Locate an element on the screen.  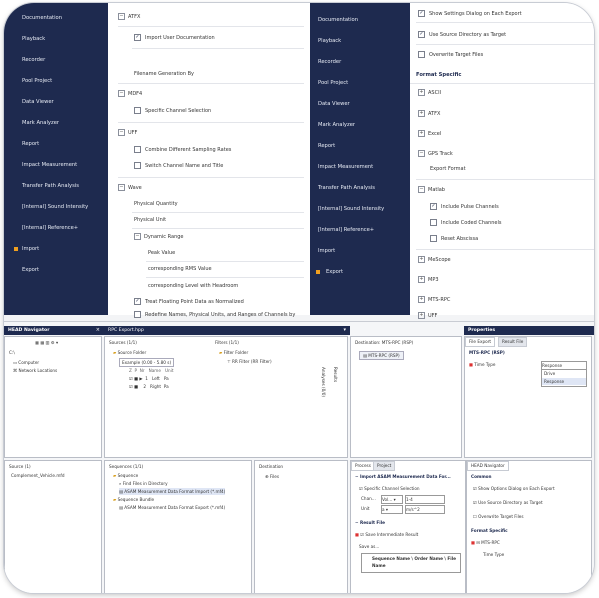
sequences-title: Sequences (1/1) is located at coordinates (126, 466).